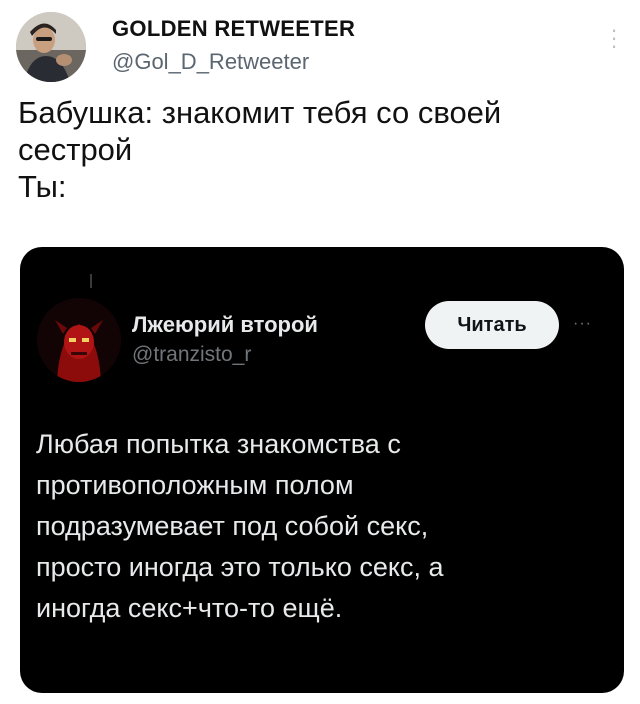  Describe the element at coordinates (233, 29) in the screenshot. I see `author-display-name: GOLDEN RETWEETER` at that location.